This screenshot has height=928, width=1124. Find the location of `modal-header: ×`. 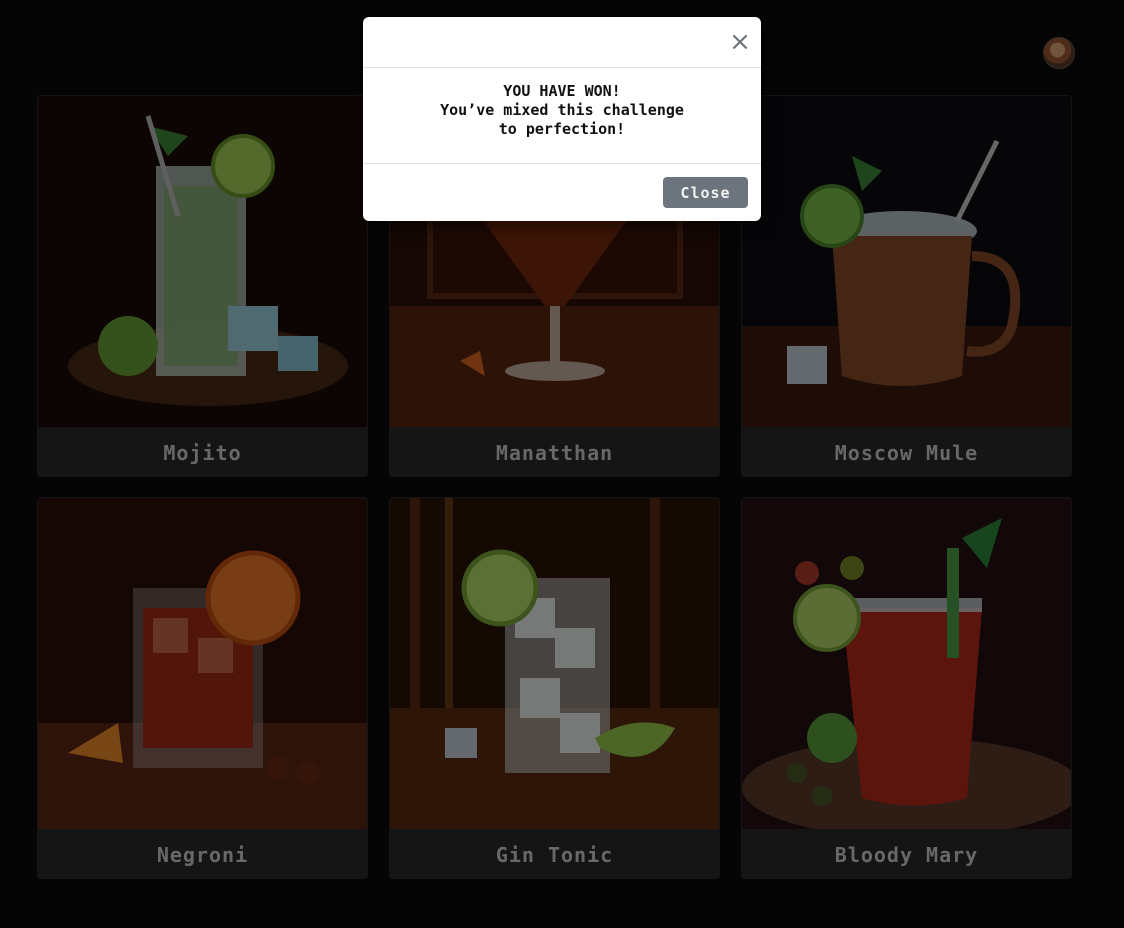

modal-header: × is located at coordinates (562, 42).